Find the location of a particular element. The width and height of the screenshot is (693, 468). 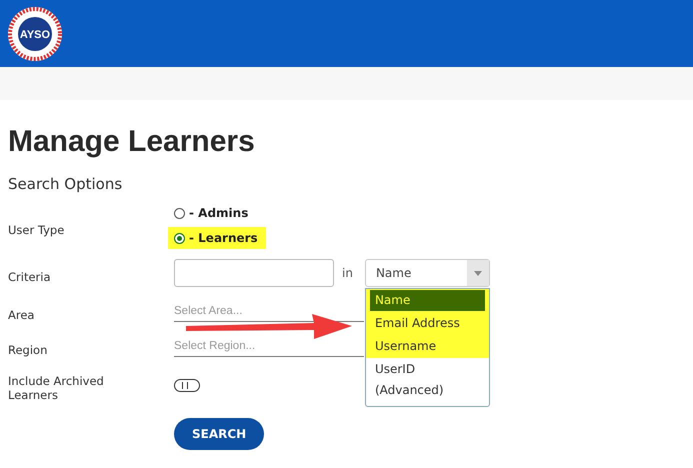

page-title: Manage Learners is located at coordinates (132, 142).